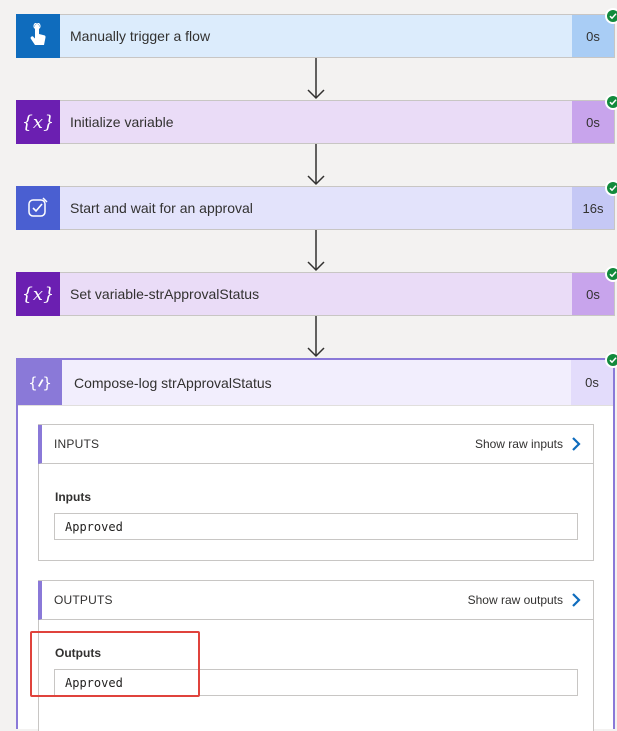 The width and height of the screenshot is (617, 731). Describe the element at coordinates (316, 33) in the screenshot. I see `step-manually-trigger: Manually trigger a flow 0s` at that location.